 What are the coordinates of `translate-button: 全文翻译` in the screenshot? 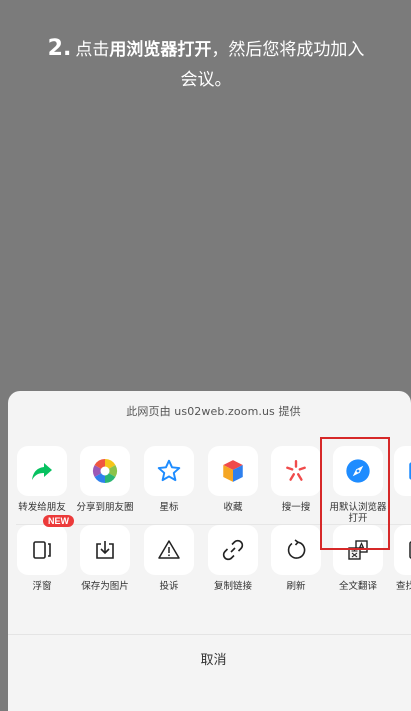 It's located at (358, 558).